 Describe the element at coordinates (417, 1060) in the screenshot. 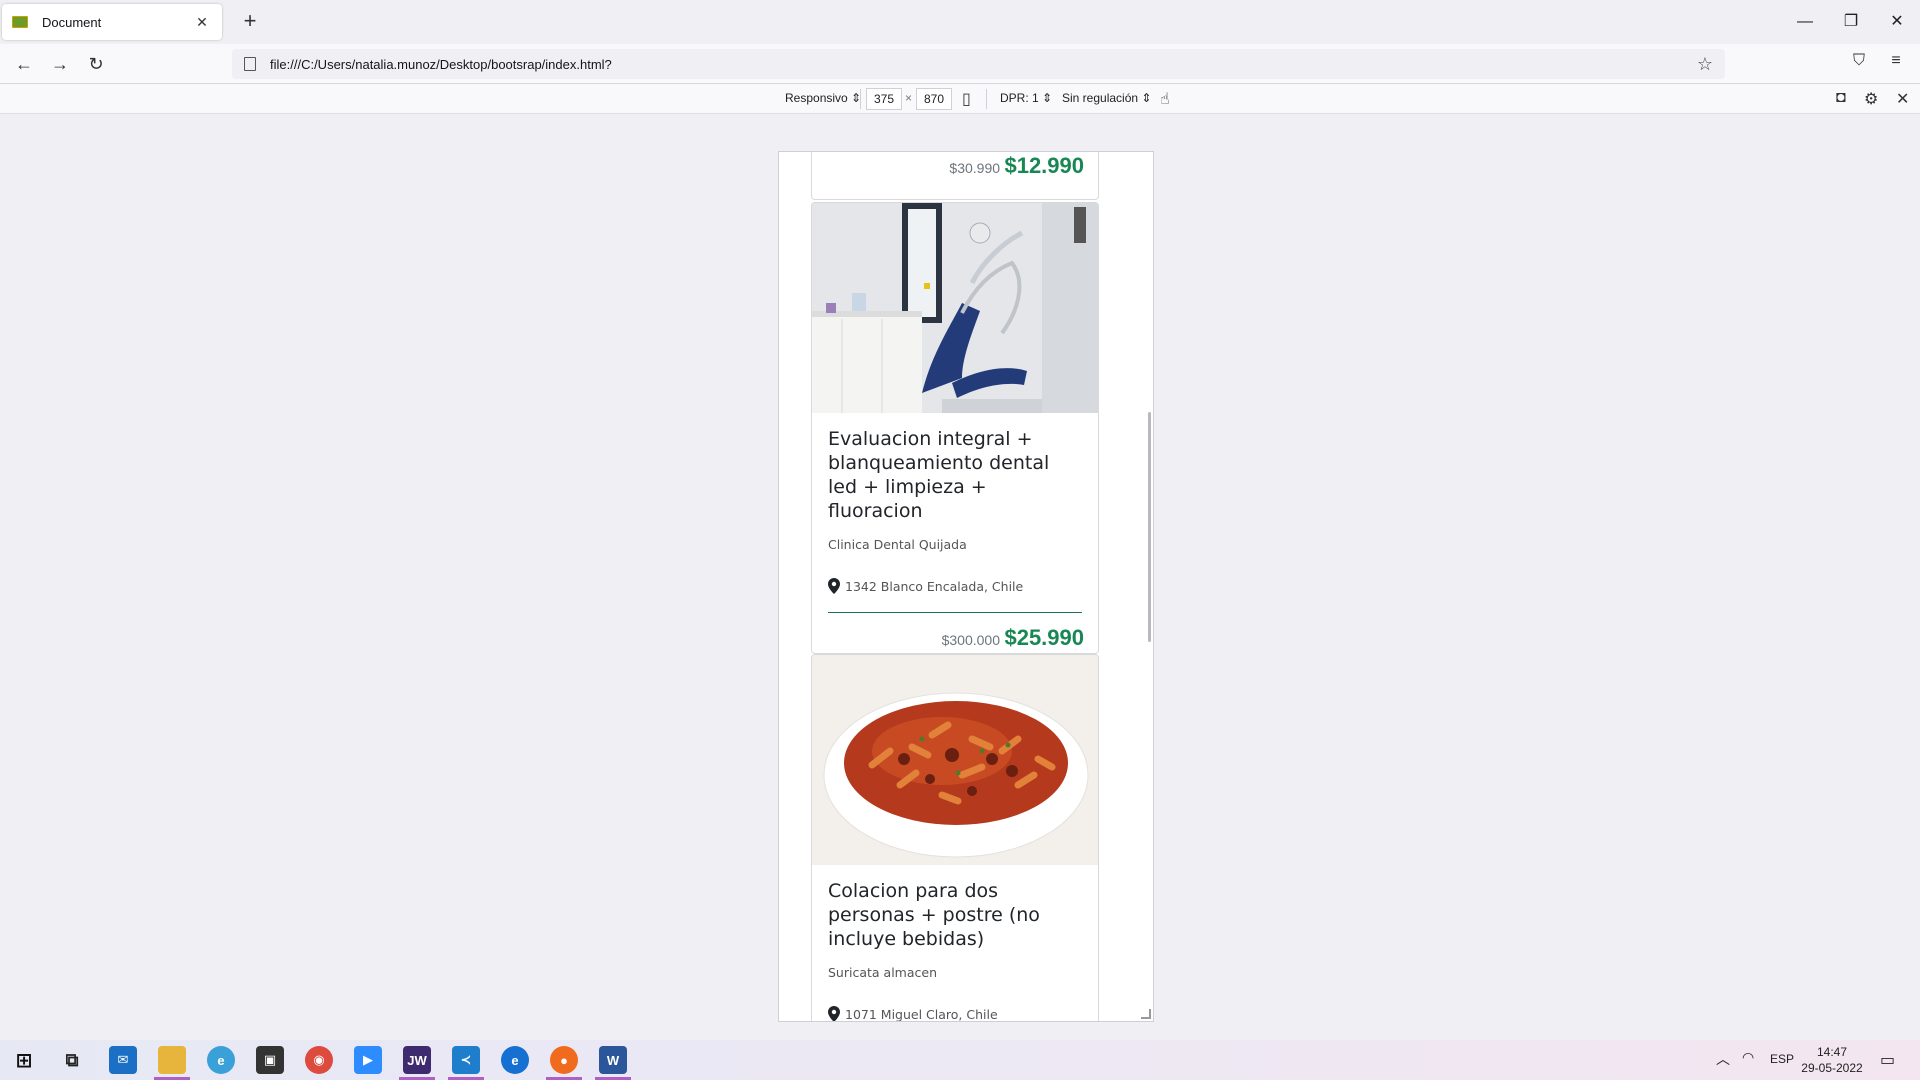

I see `jw-app-icon: JW` at that location.